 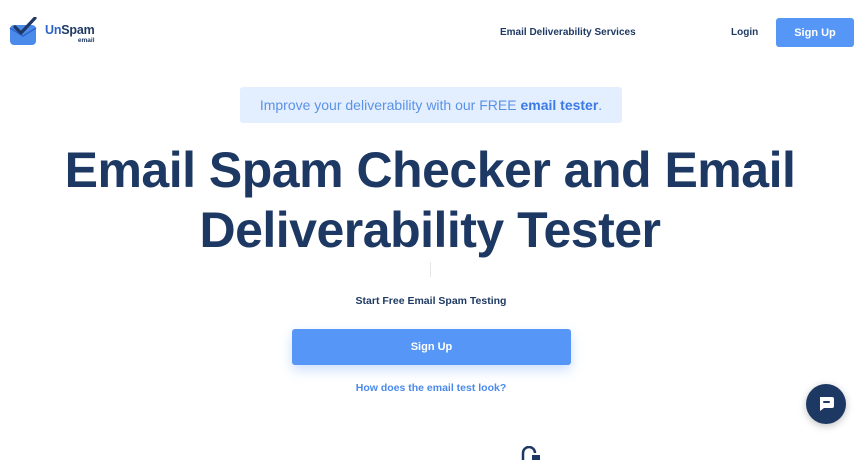 What do you see at coordinates (431, 301) in the screenshot?
I see `start-testing-text: Start Free Email Spam Testing` at bounding box center [431, 301].